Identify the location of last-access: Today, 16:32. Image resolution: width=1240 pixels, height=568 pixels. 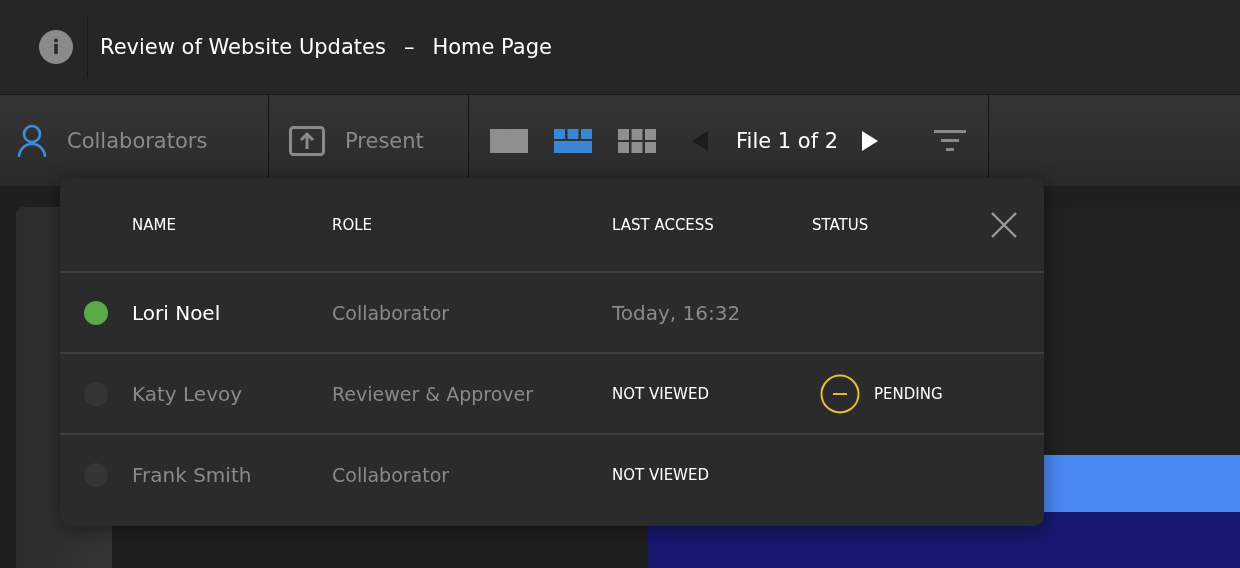
(677, 312).